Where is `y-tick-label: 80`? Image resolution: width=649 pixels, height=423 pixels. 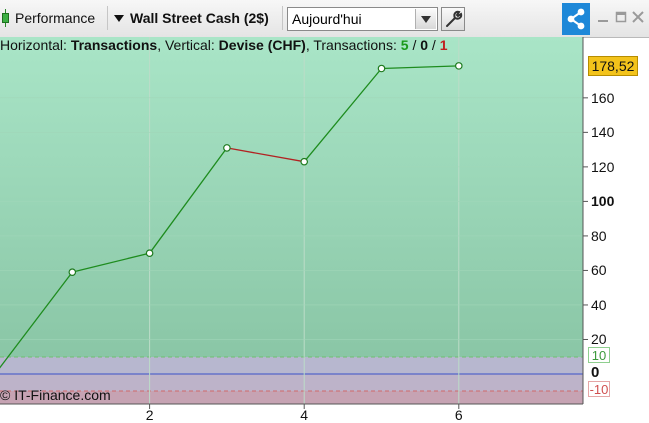
y-tick-label: 80 is located at coordinates (599, 235).